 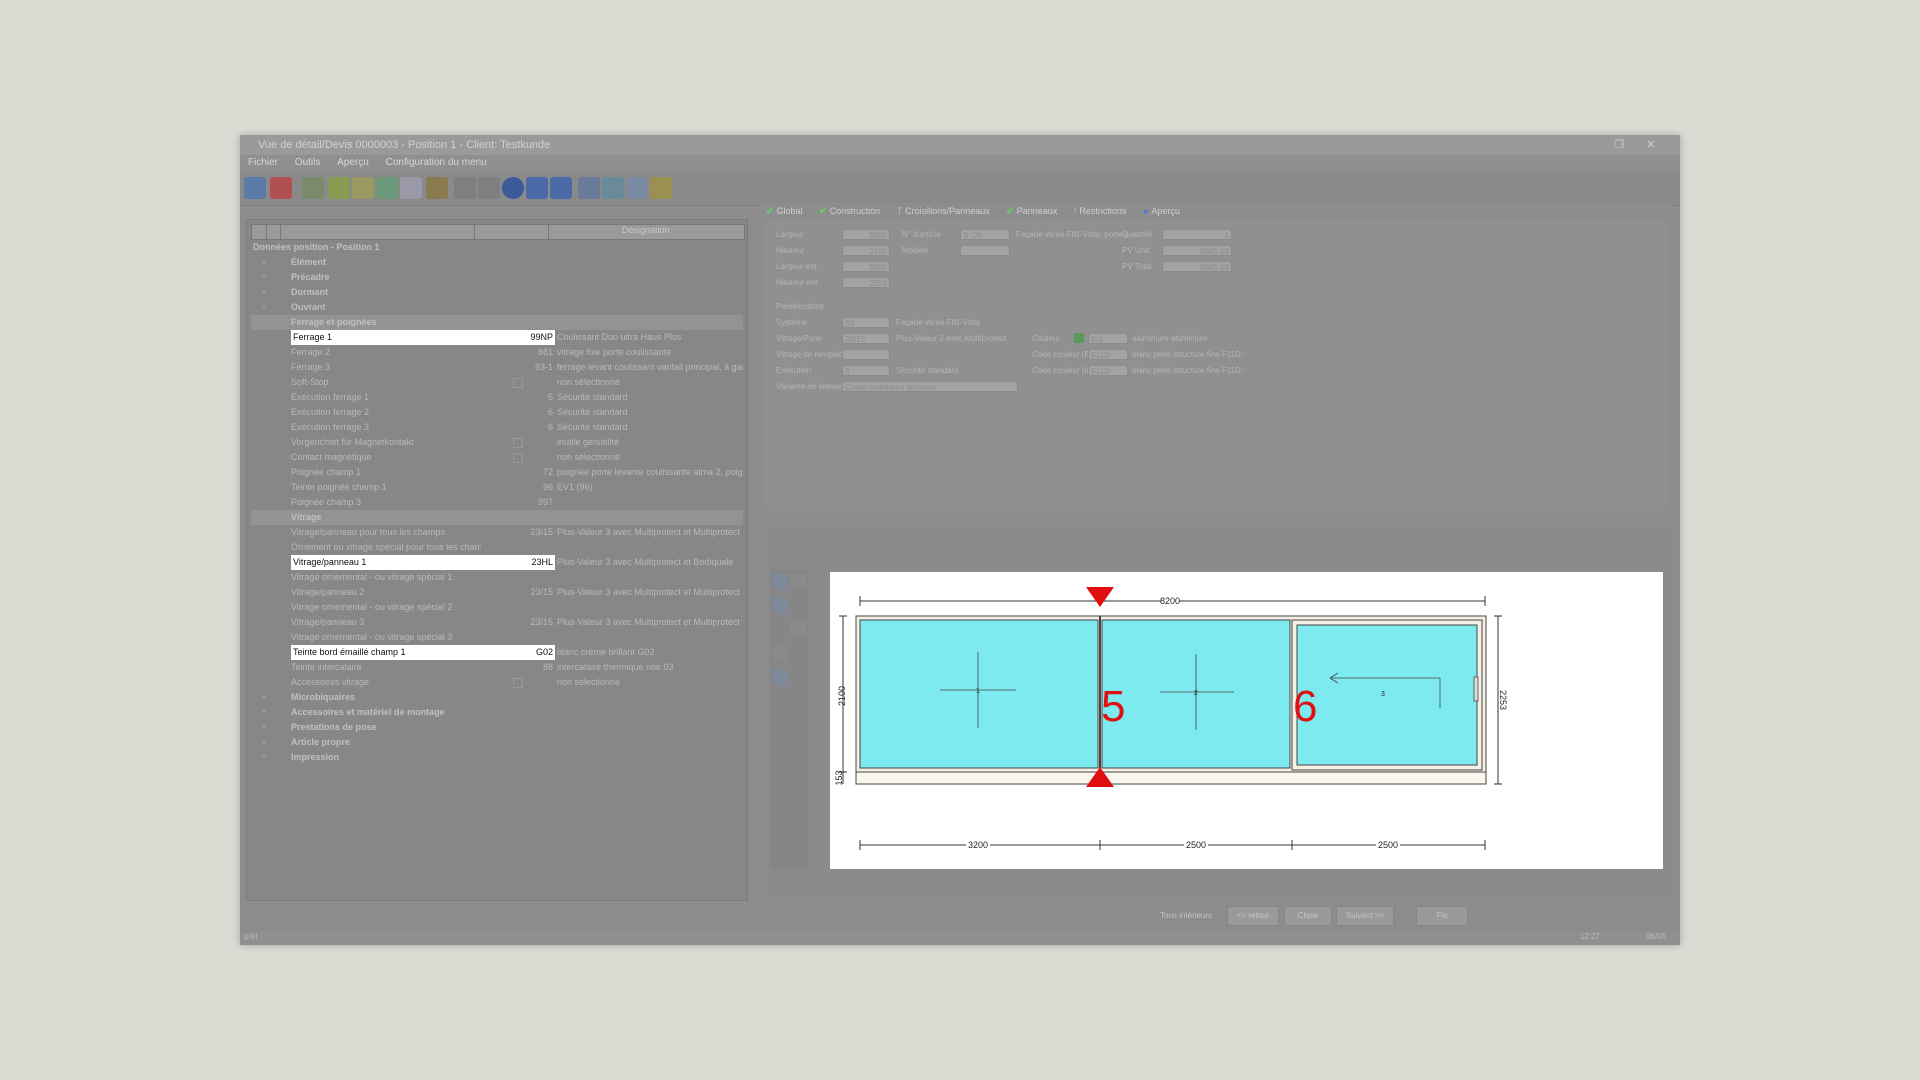 What do you see at coordinates (866, 234) in the screenshot?
I see `largeur-field: 8200` at bounding box center [866, 234].